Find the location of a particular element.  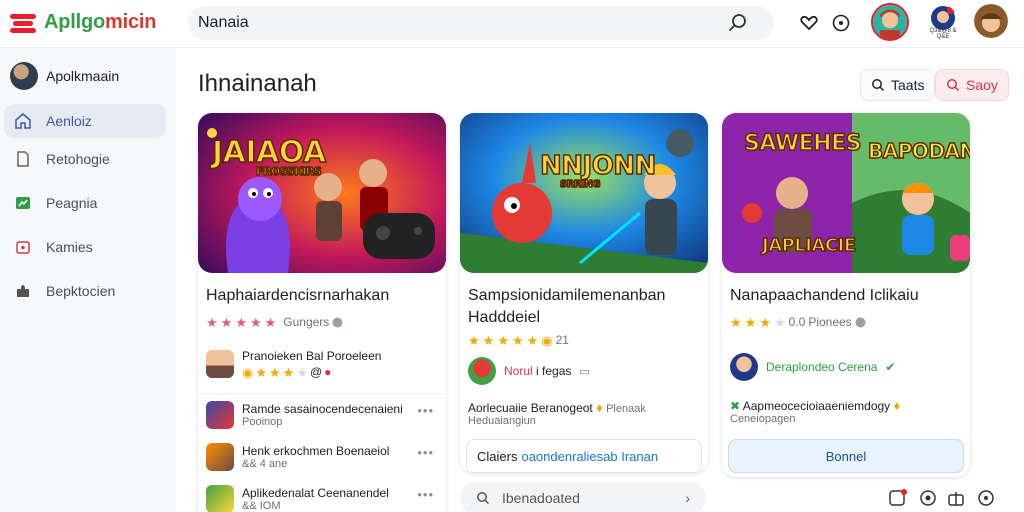

trophy-icon: ♦ is located at coordinates (599, 407).